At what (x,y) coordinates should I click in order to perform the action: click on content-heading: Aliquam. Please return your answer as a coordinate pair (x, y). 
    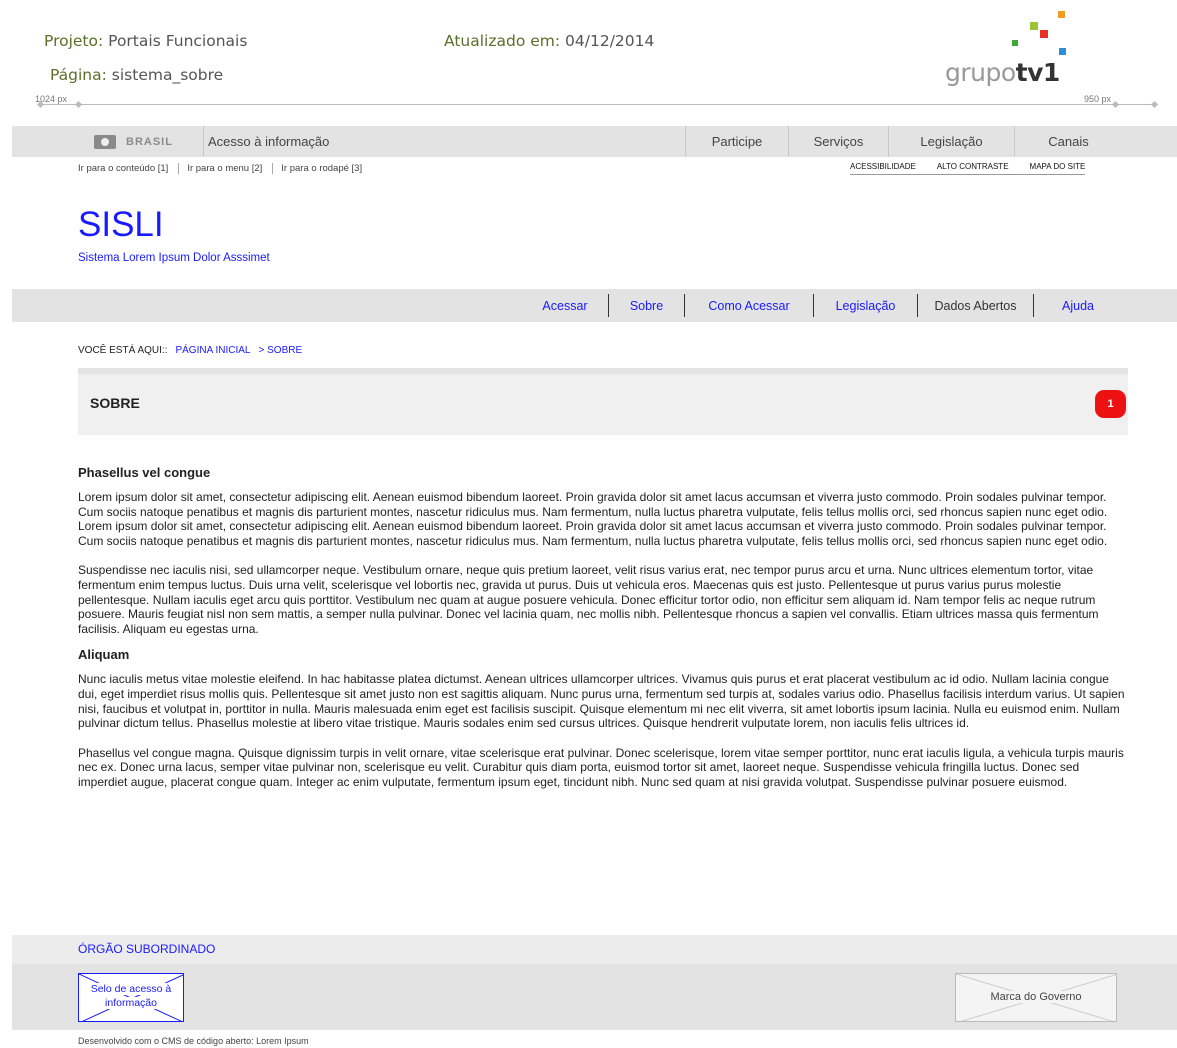
    Looking at the image, I should click on (104, 655).